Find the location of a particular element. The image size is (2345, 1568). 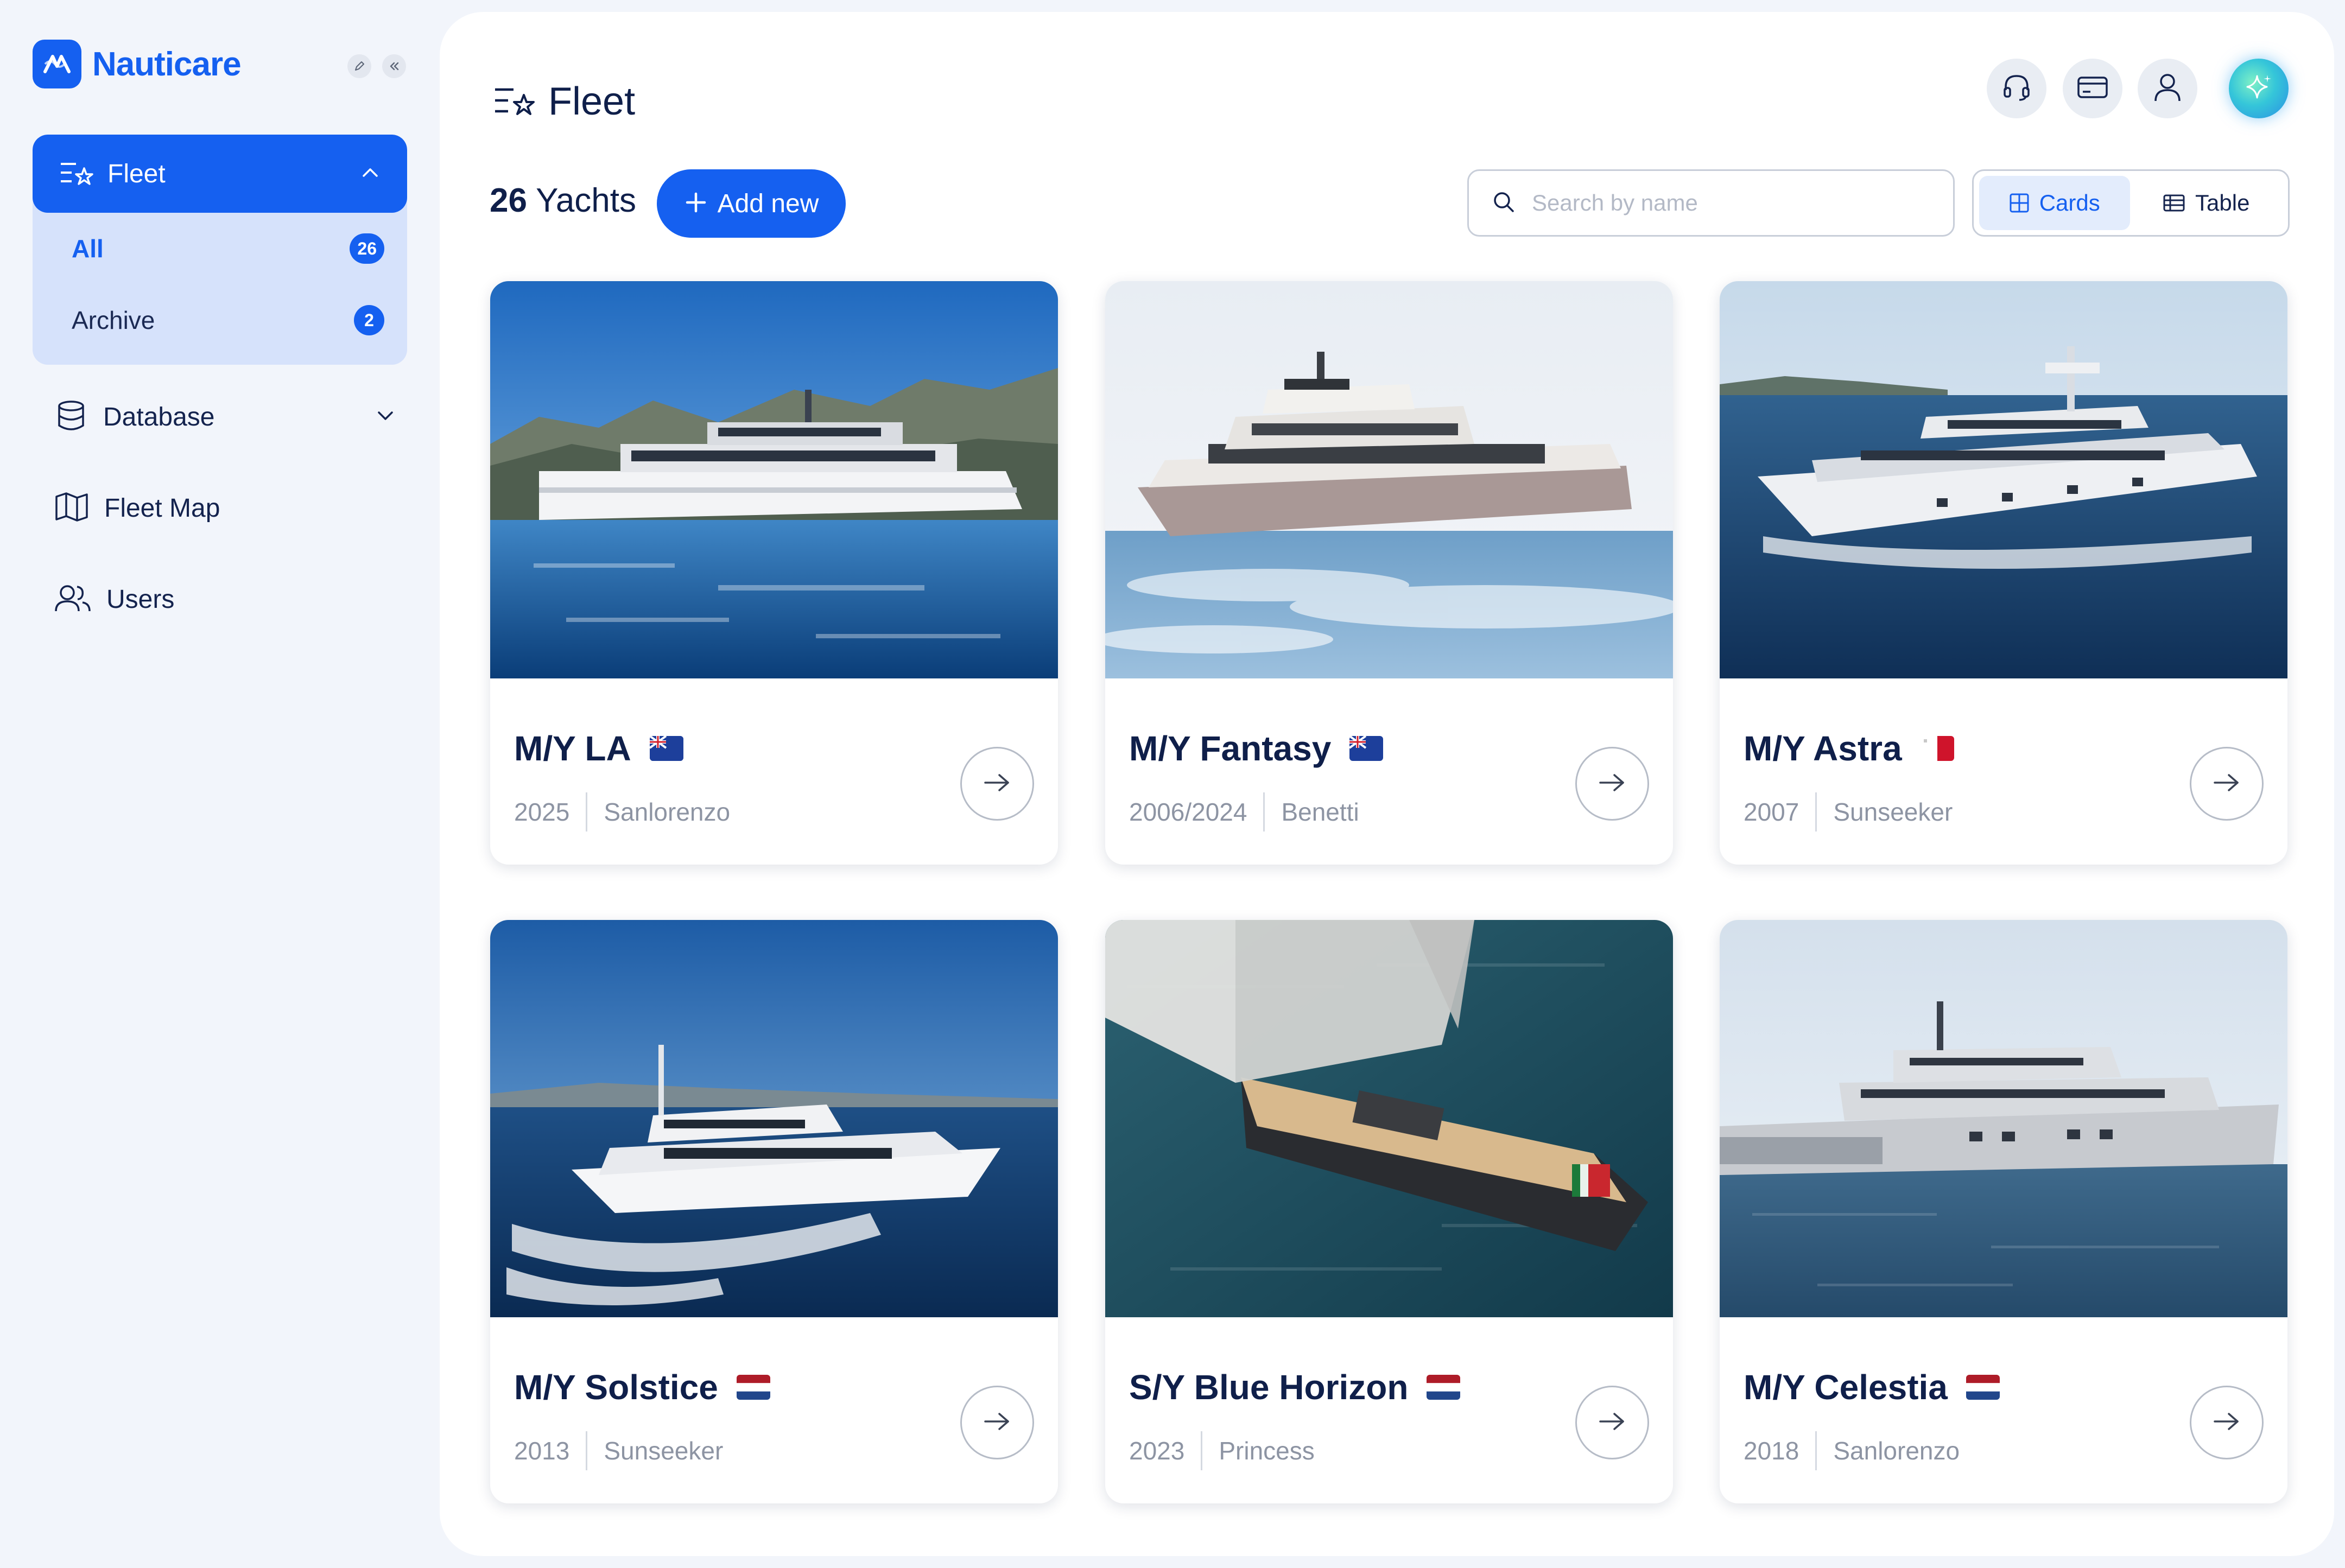

add-new-button: Add new is located at coordinates (751, 203).